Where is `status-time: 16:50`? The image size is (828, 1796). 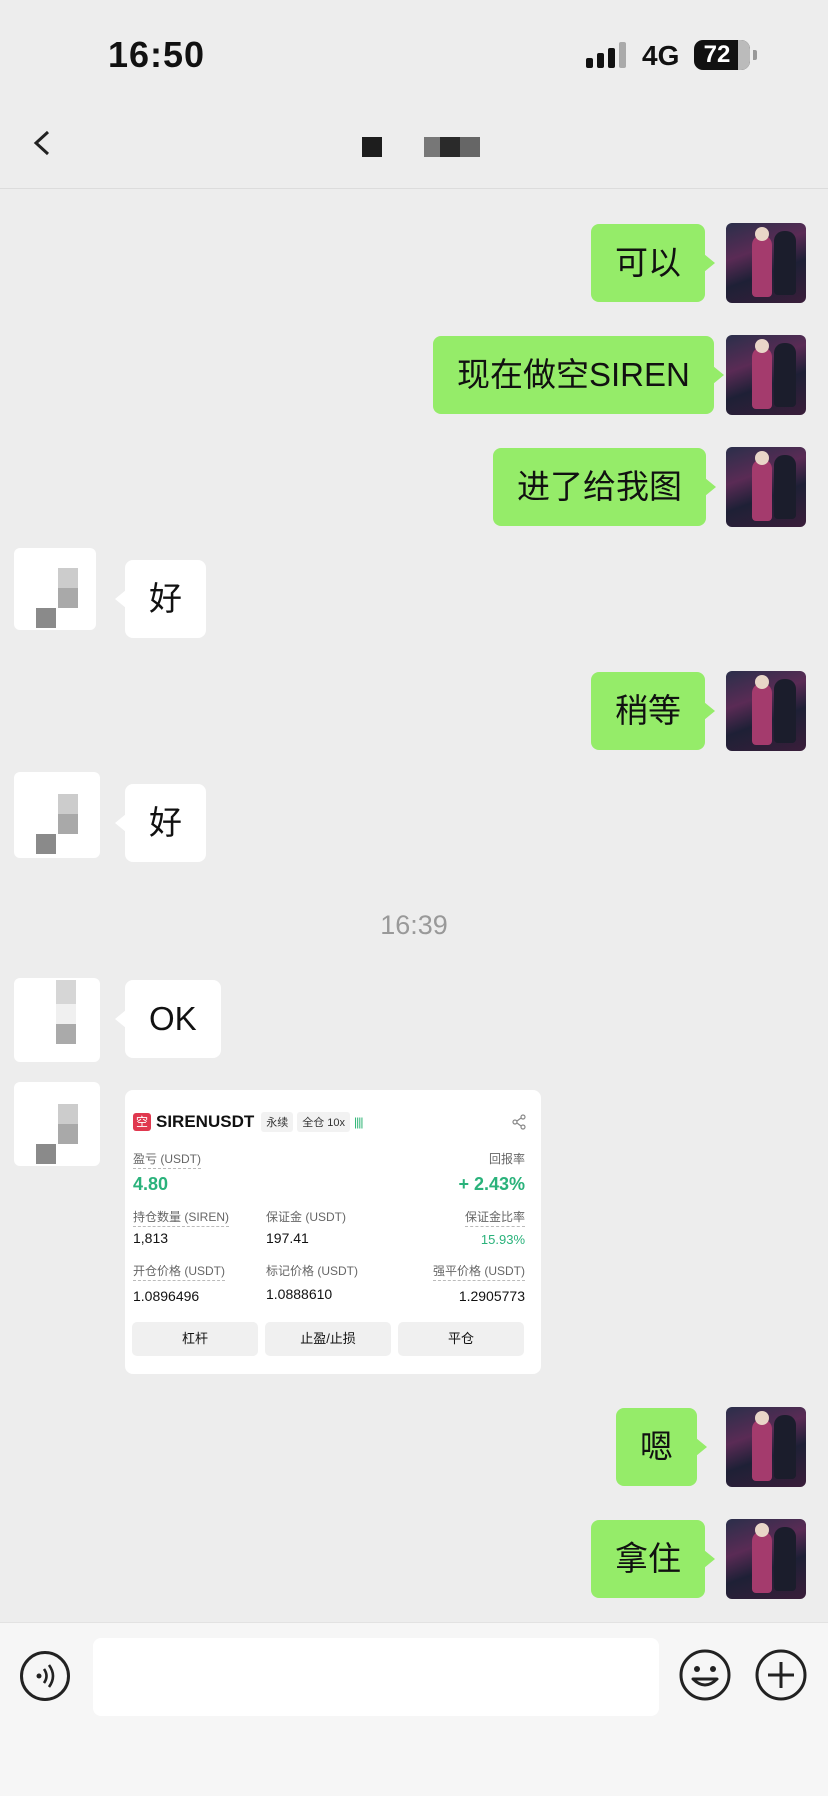 status-time: 16:50 is located at coordinates (157, 54).